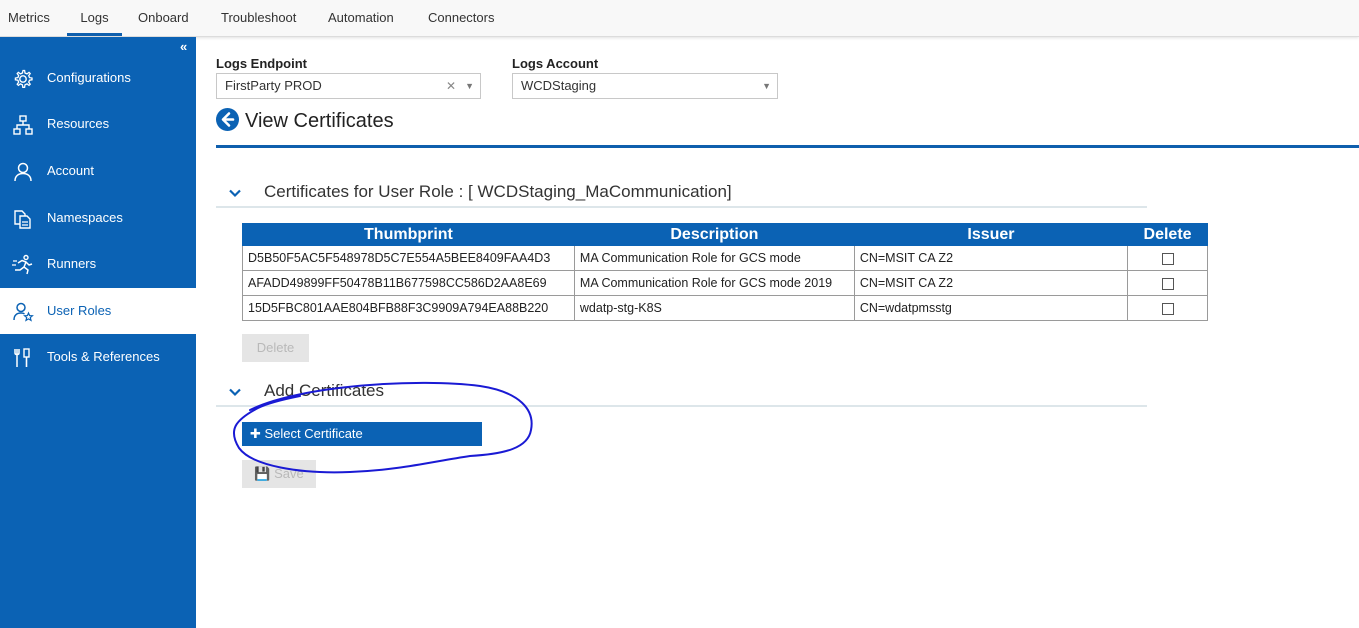 The height and width of the screenshot is (628, 1359). I want to click on sidebar-item-label: Runners, so click(72, 263).